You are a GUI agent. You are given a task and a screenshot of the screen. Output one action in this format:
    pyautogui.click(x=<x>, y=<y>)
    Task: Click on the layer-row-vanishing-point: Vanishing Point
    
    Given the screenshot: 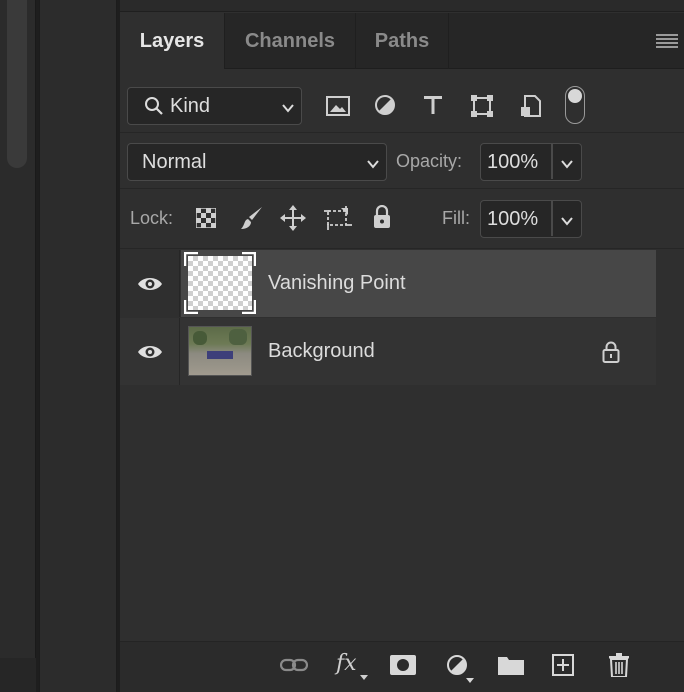 What is the action you would take?
    pyautogui.click(x=388, y=283)
    